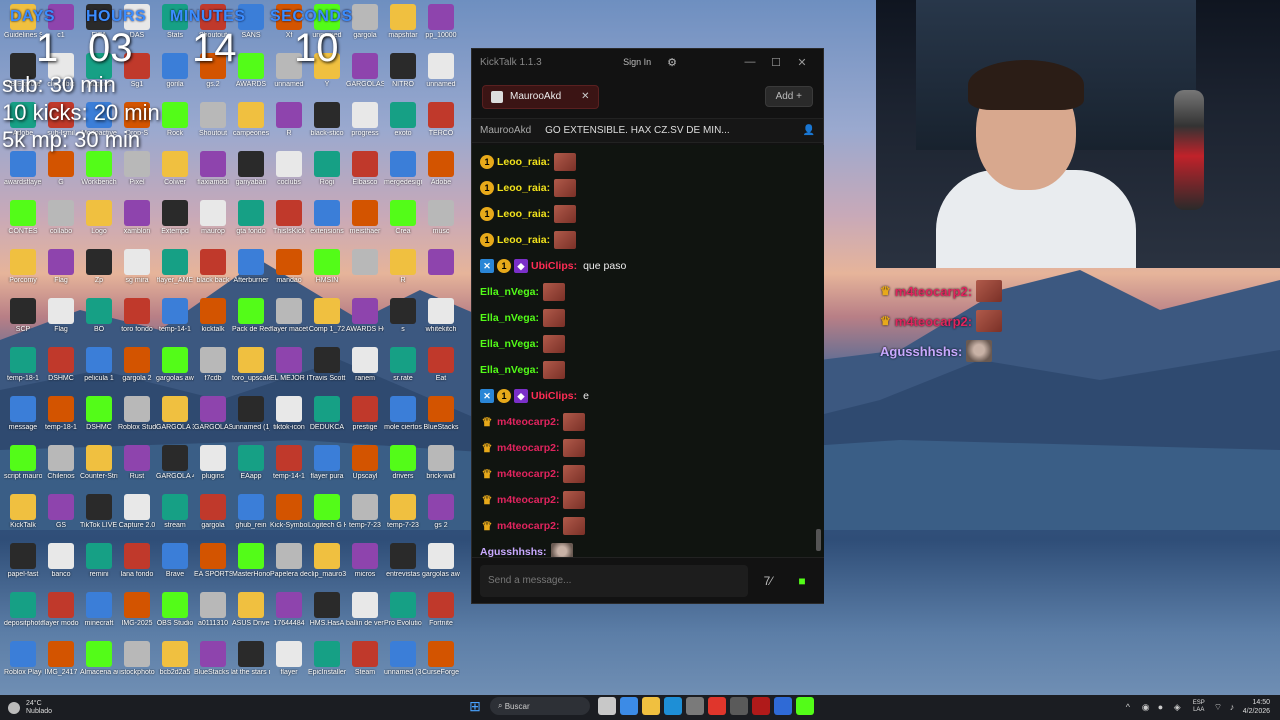 Image resolution: width=1280 pixels, height=720 pixels. I want to click on desktop-icon: whitekitch, so click(441, 323).